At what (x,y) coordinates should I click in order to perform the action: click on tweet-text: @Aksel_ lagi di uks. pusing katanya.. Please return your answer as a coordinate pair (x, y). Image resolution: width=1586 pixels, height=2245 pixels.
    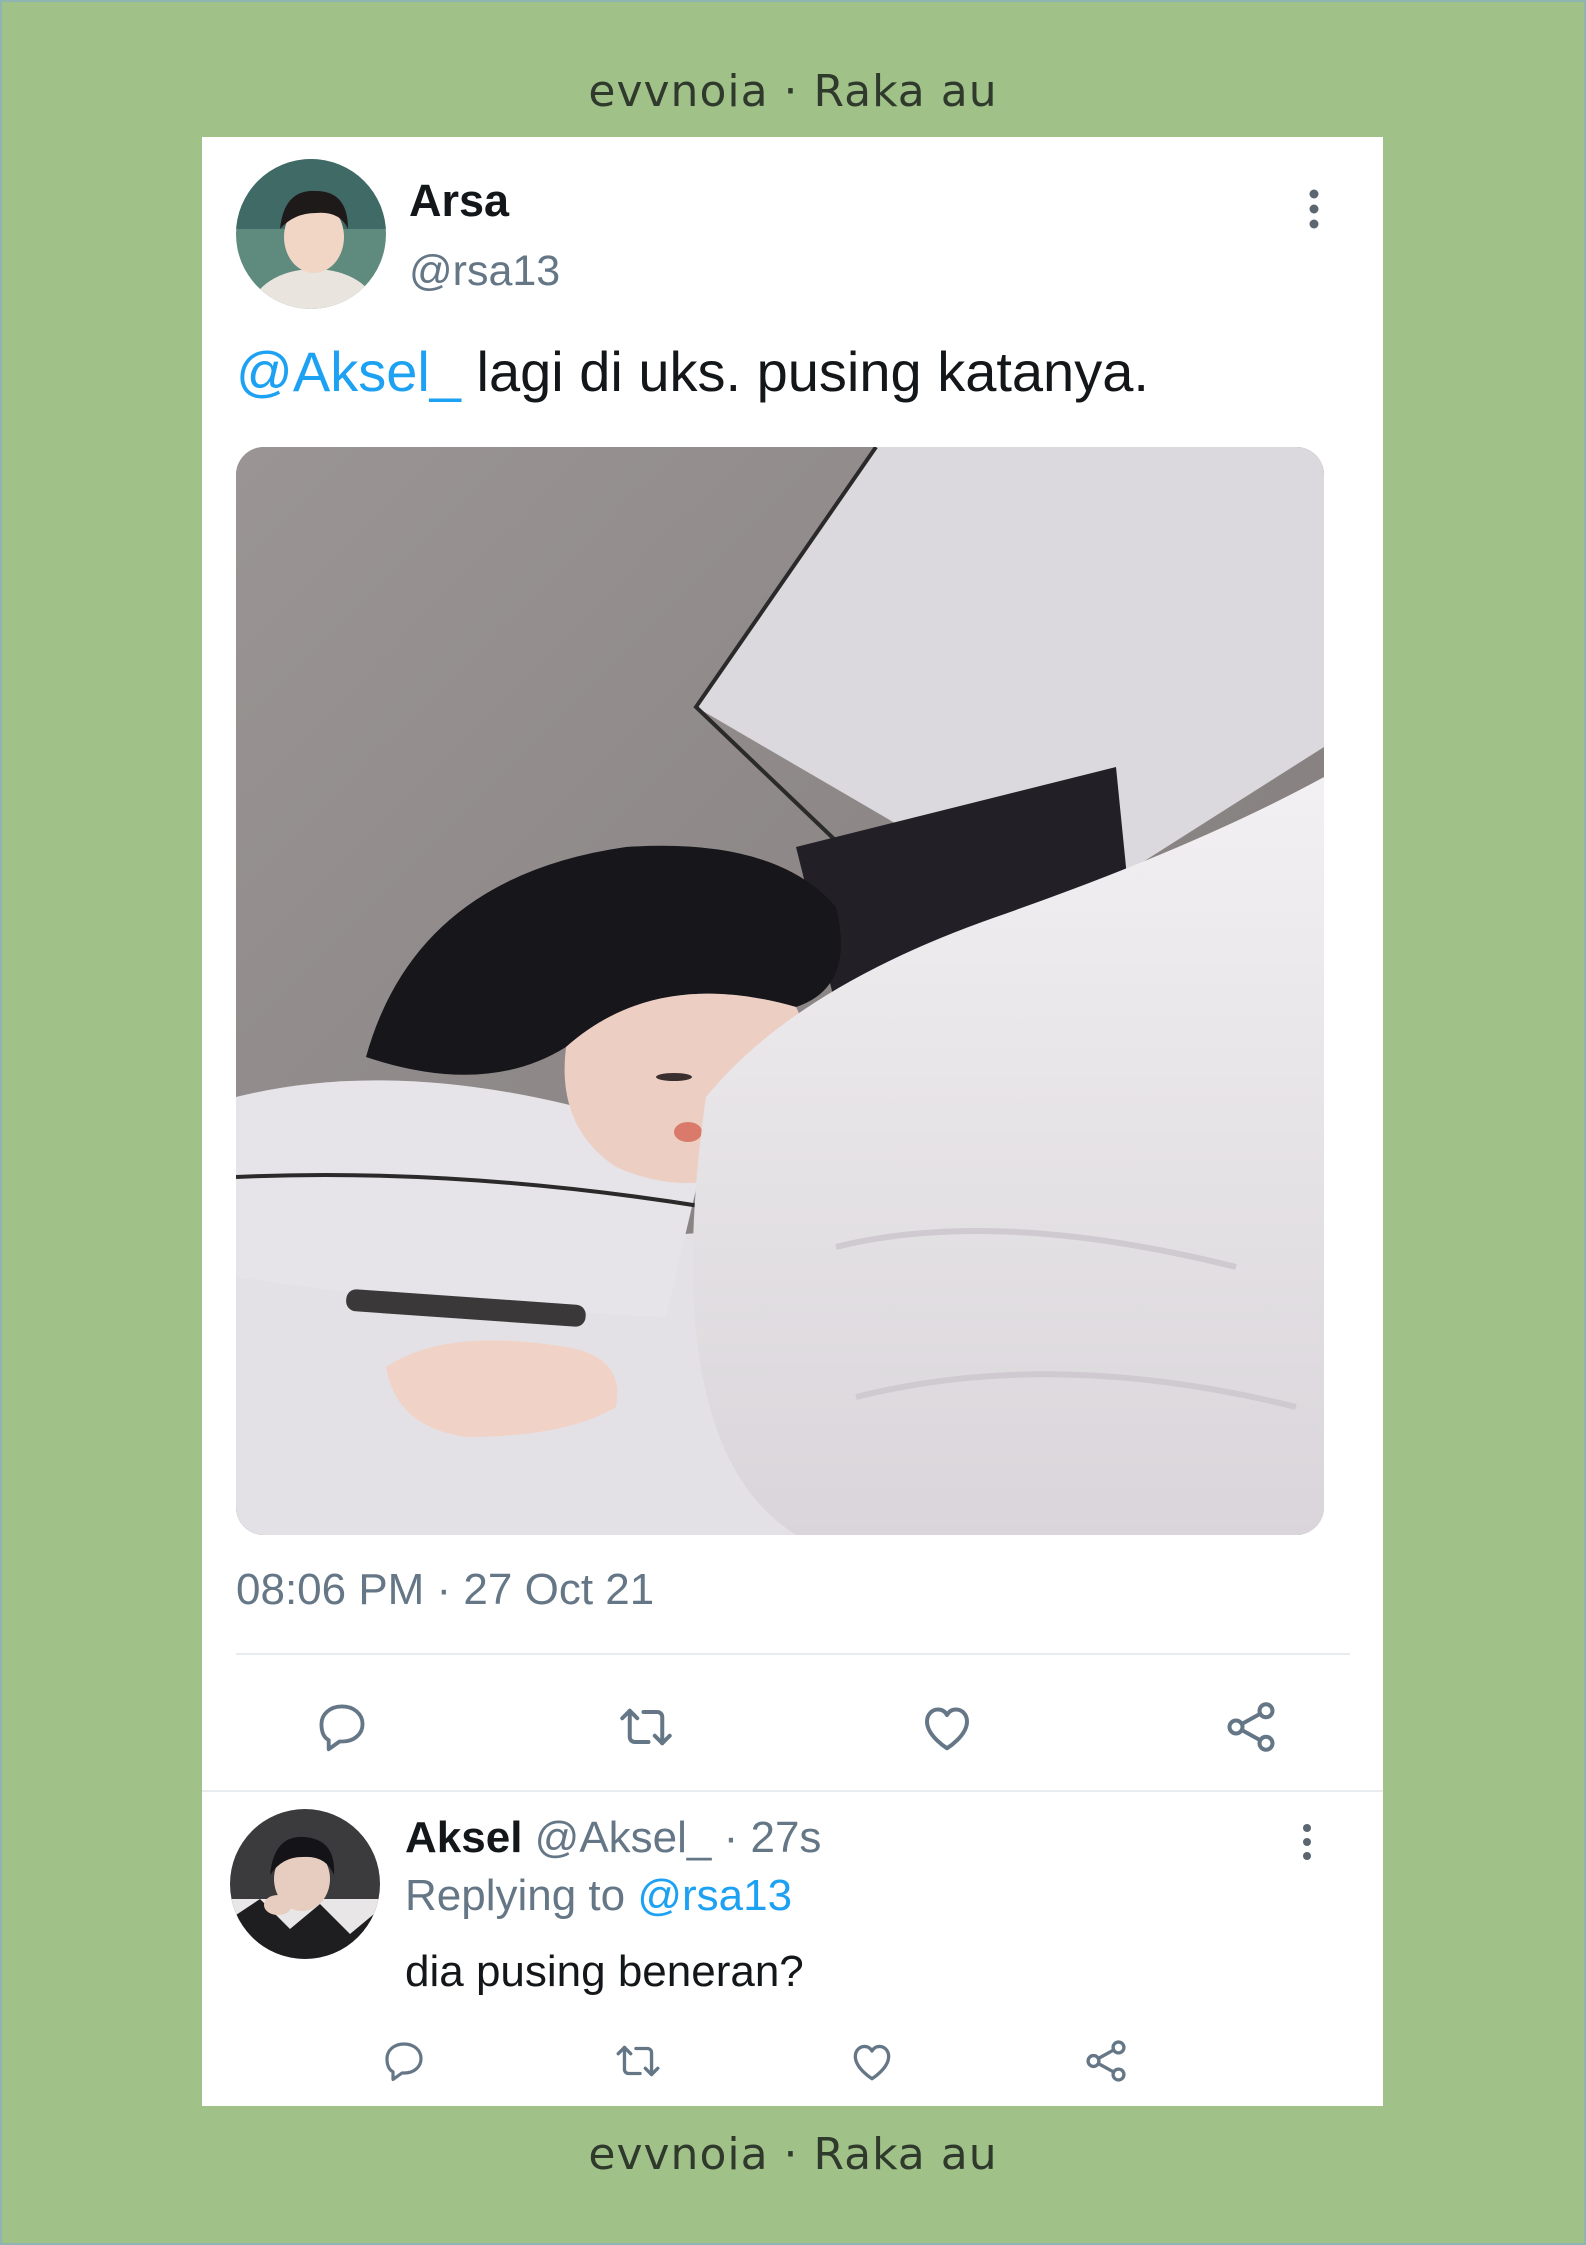
    Looking at the image, I should click on (692, 371).